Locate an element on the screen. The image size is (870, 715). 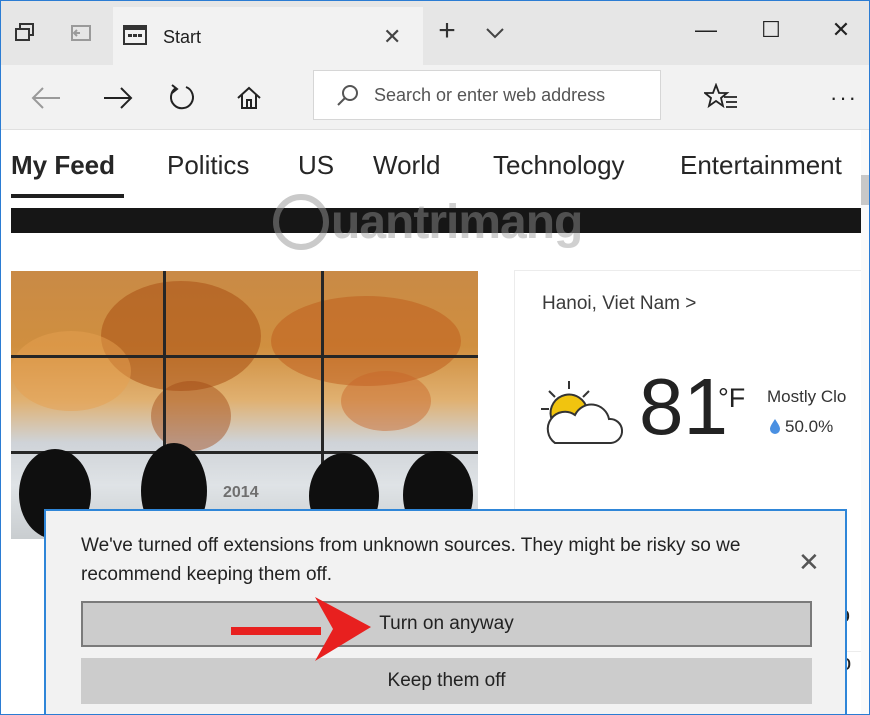
watermark-logo: uantrimang is located at coordinates (481, 228).